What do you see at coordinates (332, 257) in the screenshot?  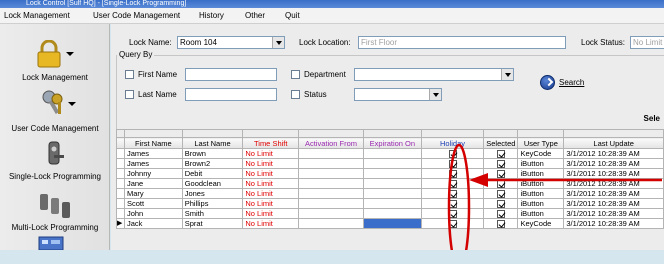 I see `bottom-strip` at bounding box center [332, 257].